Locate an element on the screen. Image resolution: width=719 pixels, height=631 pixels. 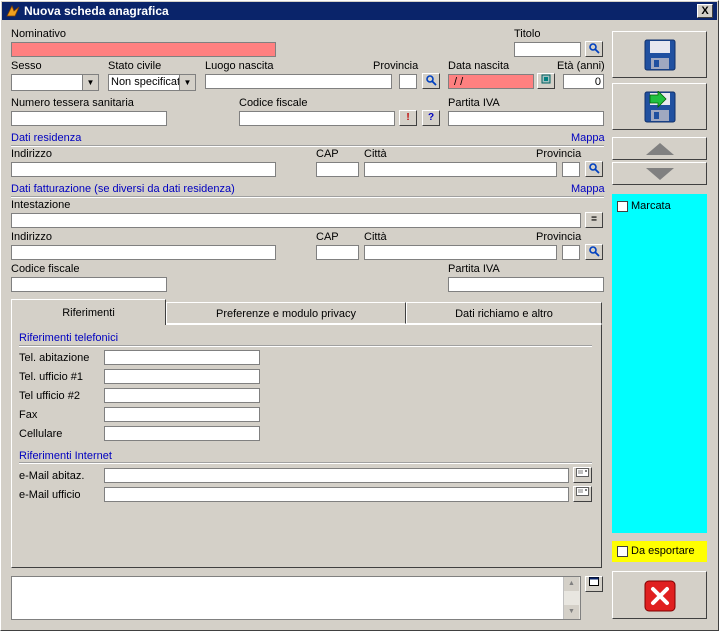
sesso-select: ▼ is located at coordinates (55, 82).